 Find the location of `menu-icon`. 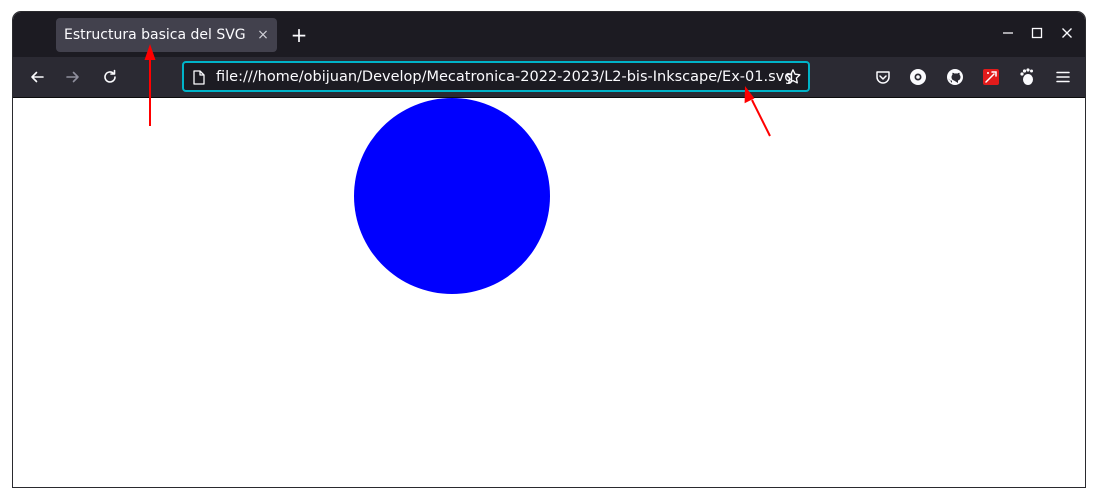

menu-icon is located at coordinates (1063, 77).